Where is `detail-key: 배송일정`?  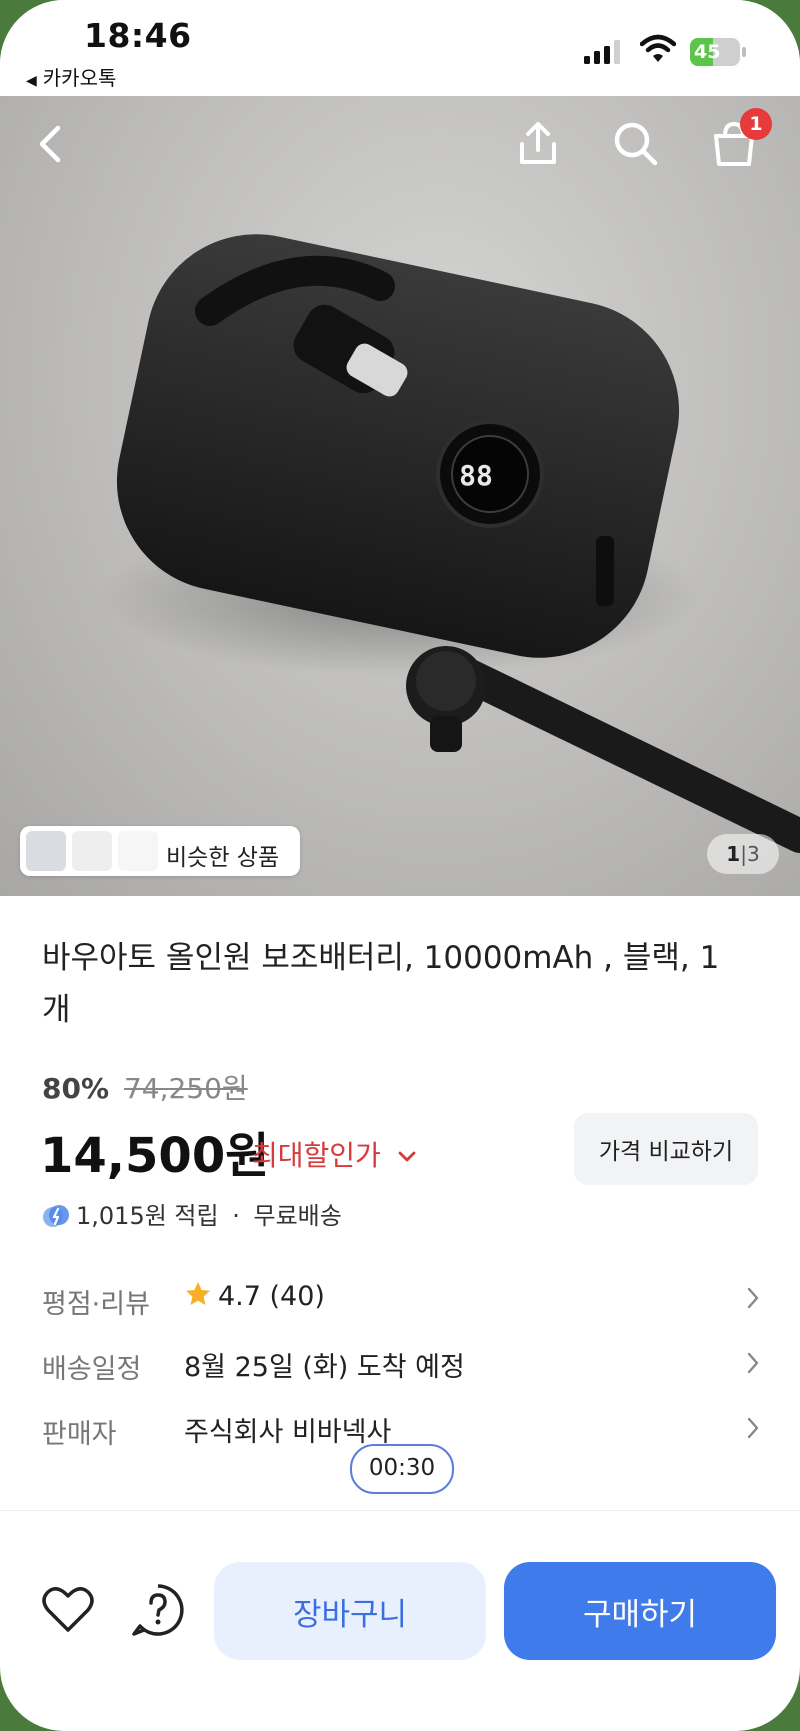
detail-key: 배송일정 is located at coordinates (92, 1369).